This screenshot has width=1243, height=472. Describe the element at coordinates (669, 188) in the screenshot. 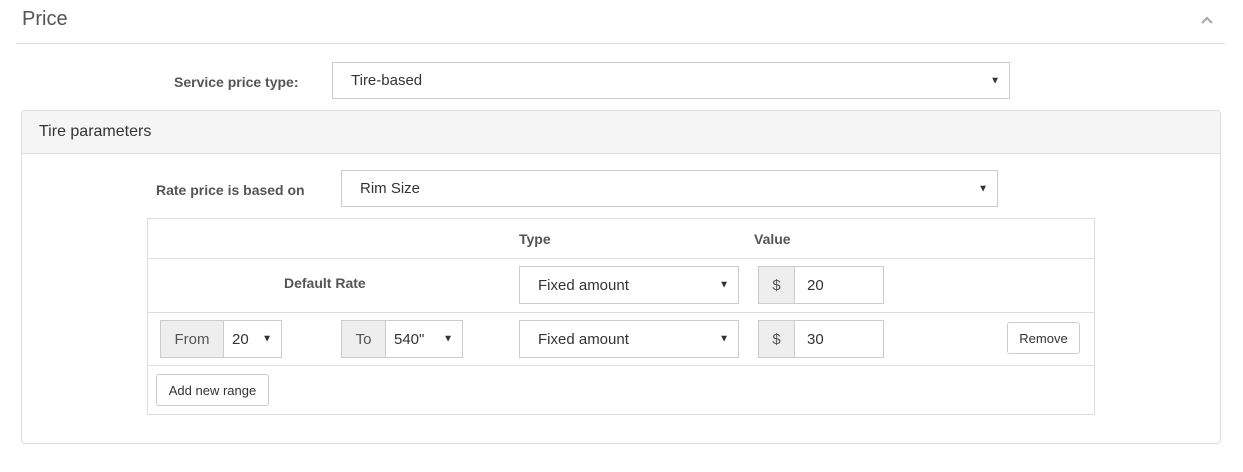

I see `rate-basis-select: Rim Size ▼` at that location.